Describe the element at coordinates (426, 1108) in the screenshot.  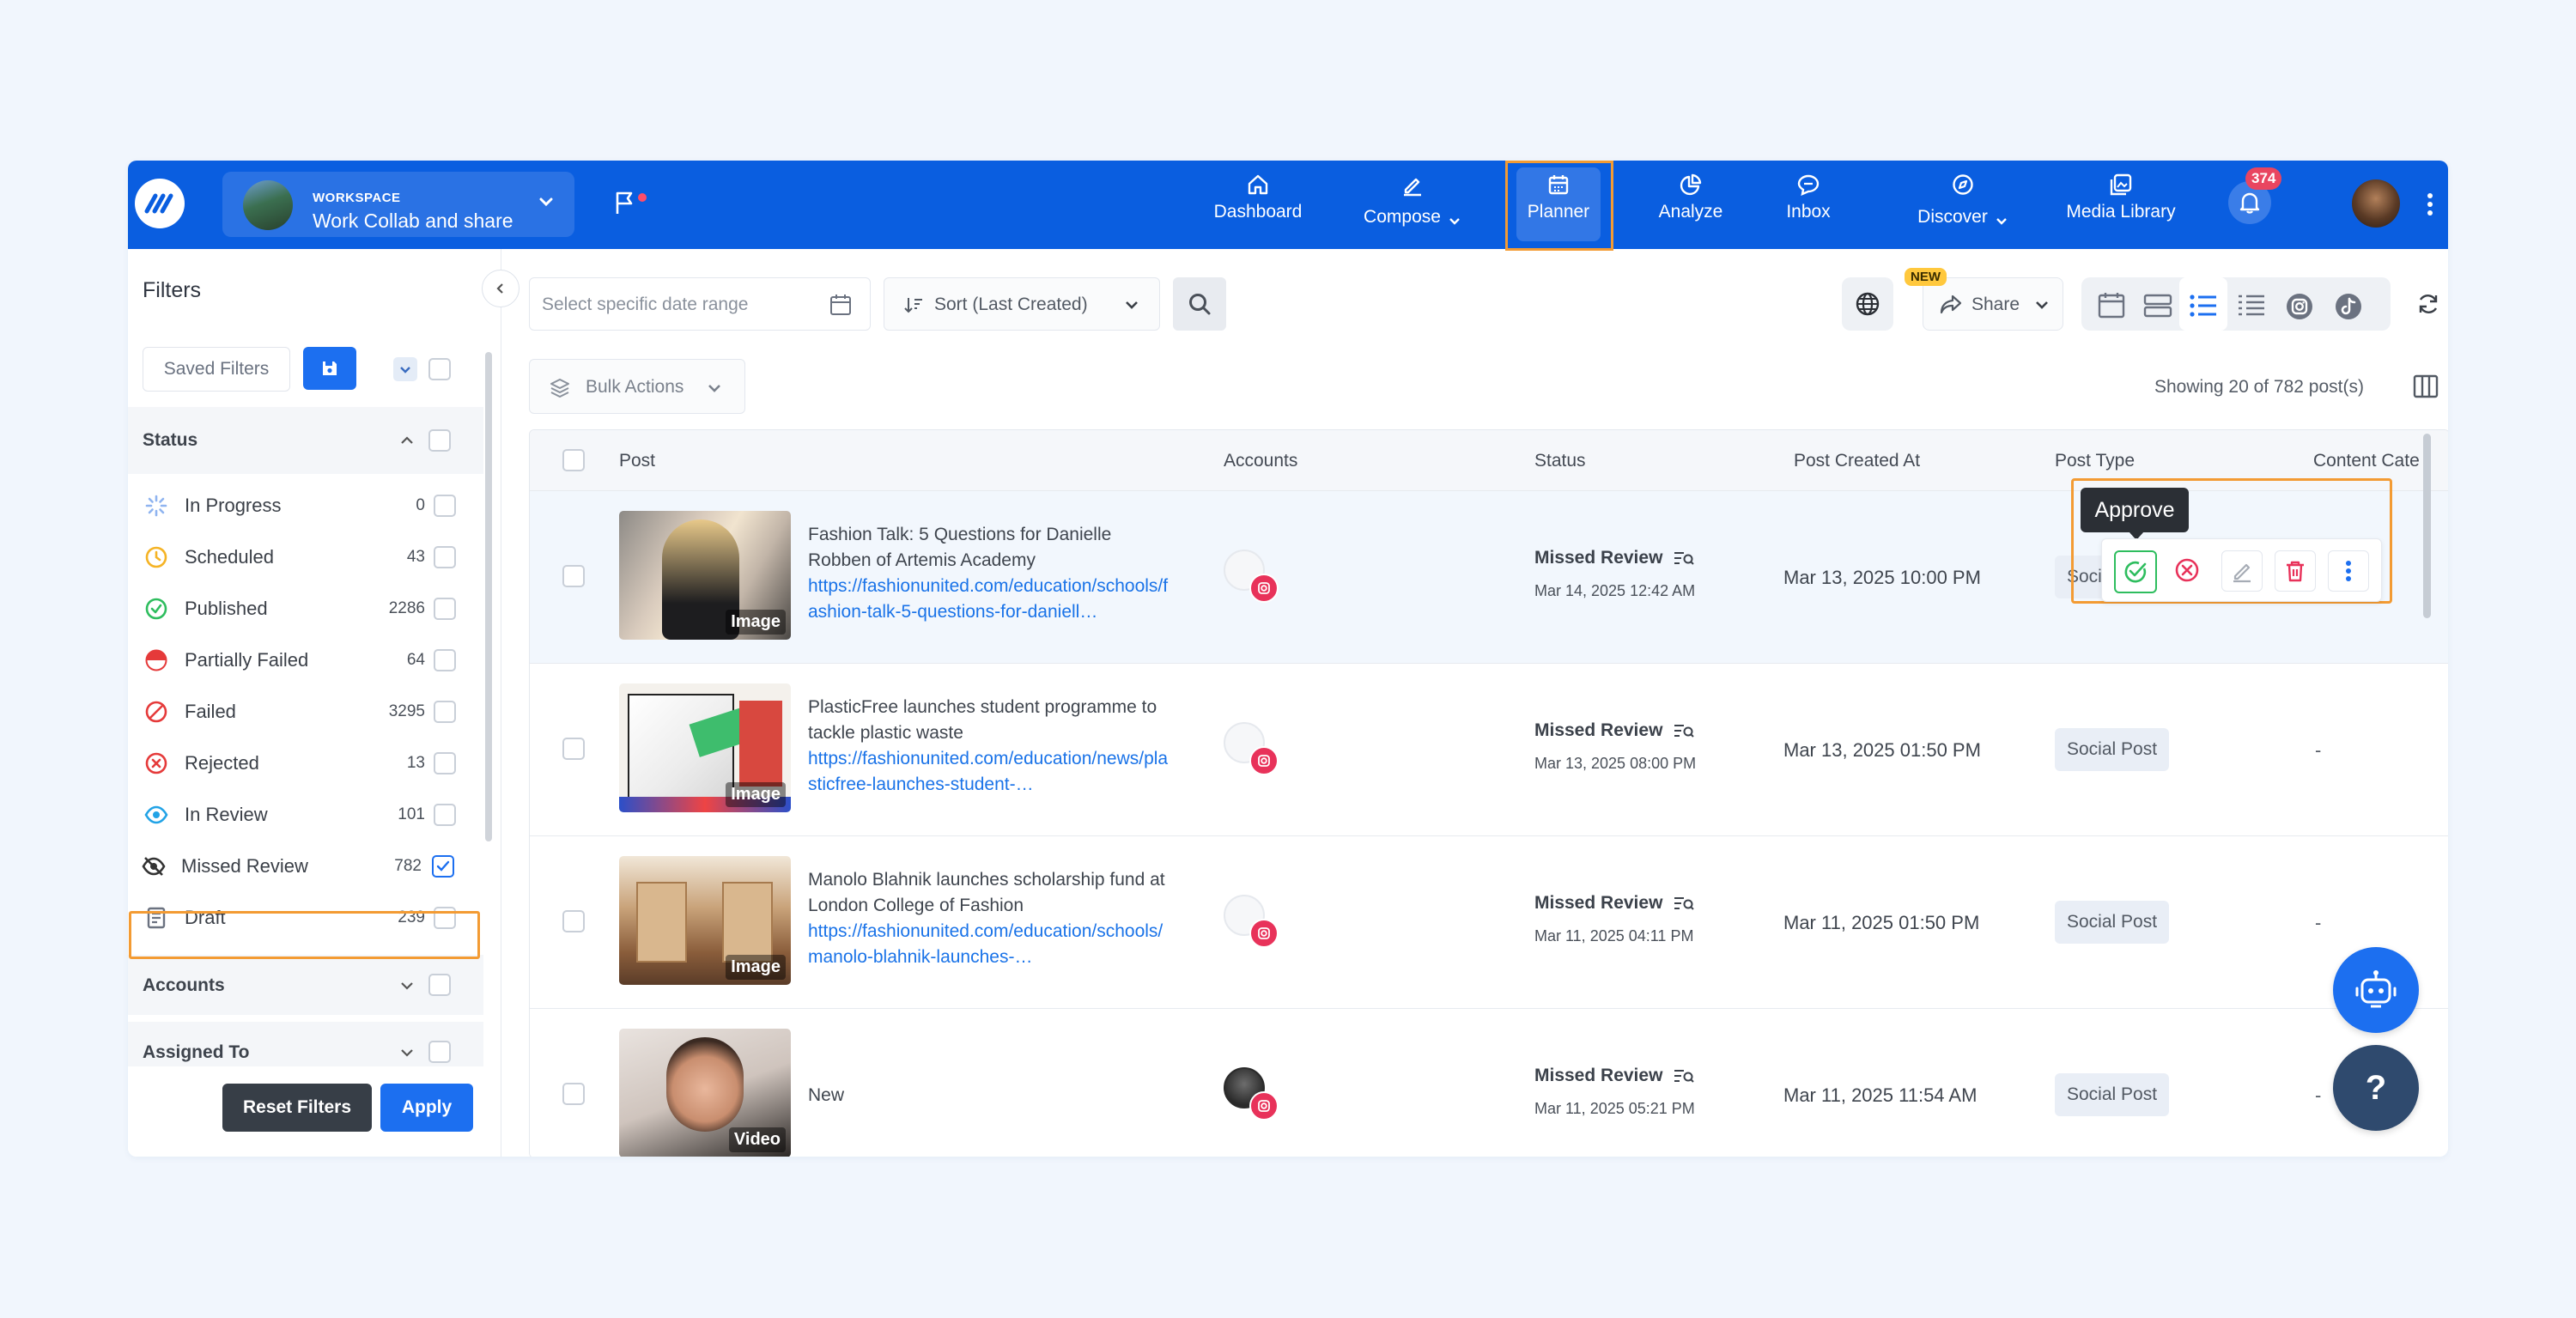
I see `apply-button: Apply` at that location.